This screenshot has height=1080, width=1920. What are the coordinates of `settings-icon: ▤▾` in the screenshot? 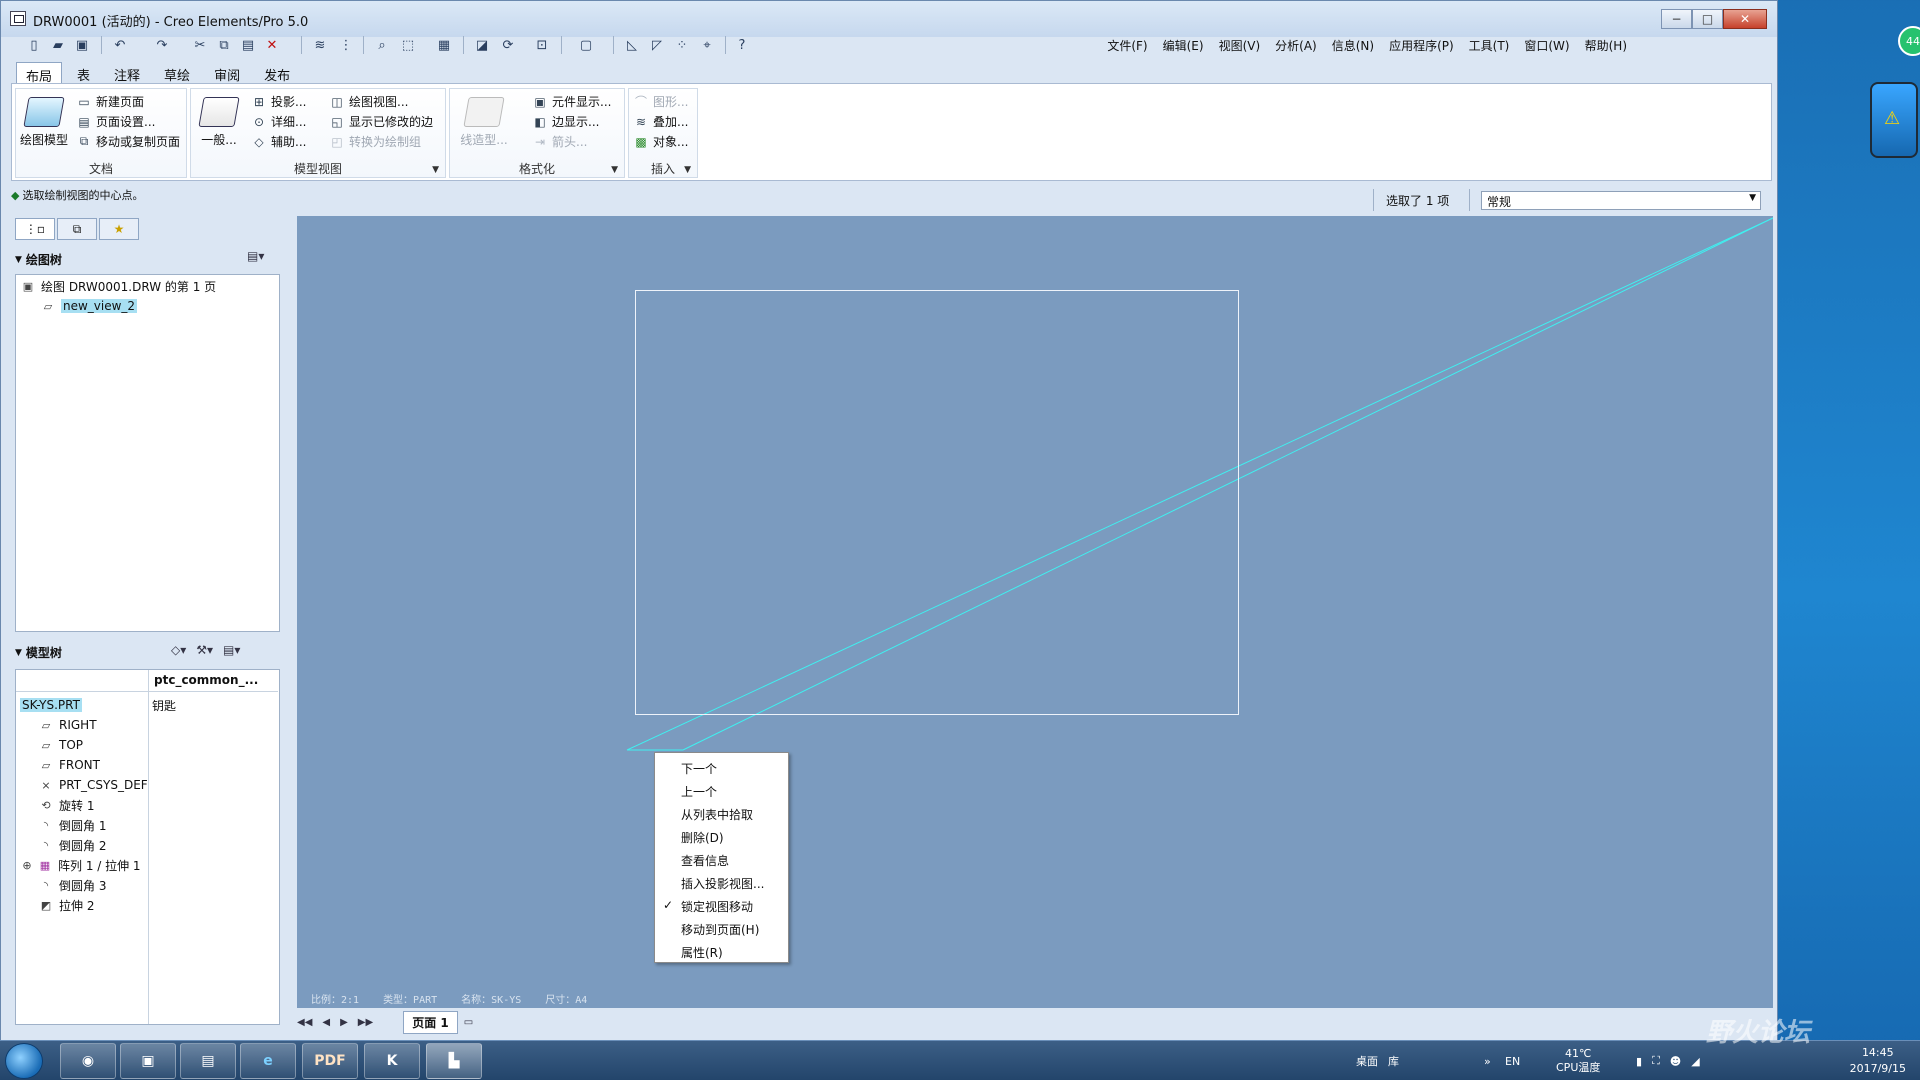 It's located at (231, 650).